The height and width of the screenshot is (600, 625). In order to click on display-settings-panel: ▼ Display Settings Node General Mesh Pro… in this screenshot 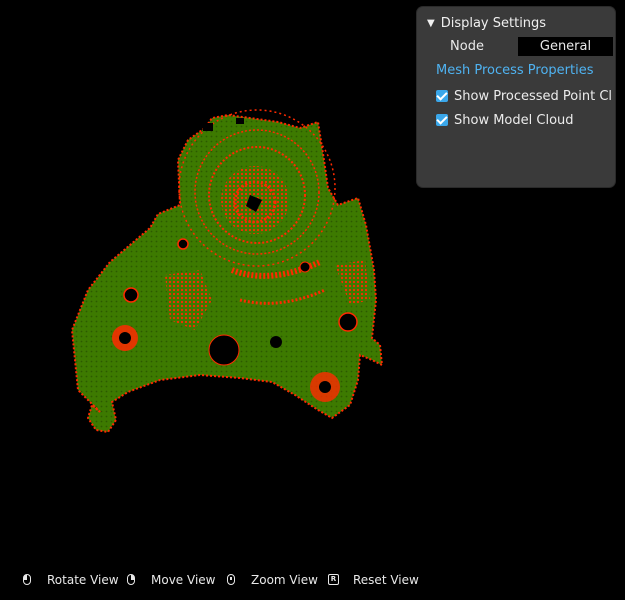, I will do `click(516, 97)`.